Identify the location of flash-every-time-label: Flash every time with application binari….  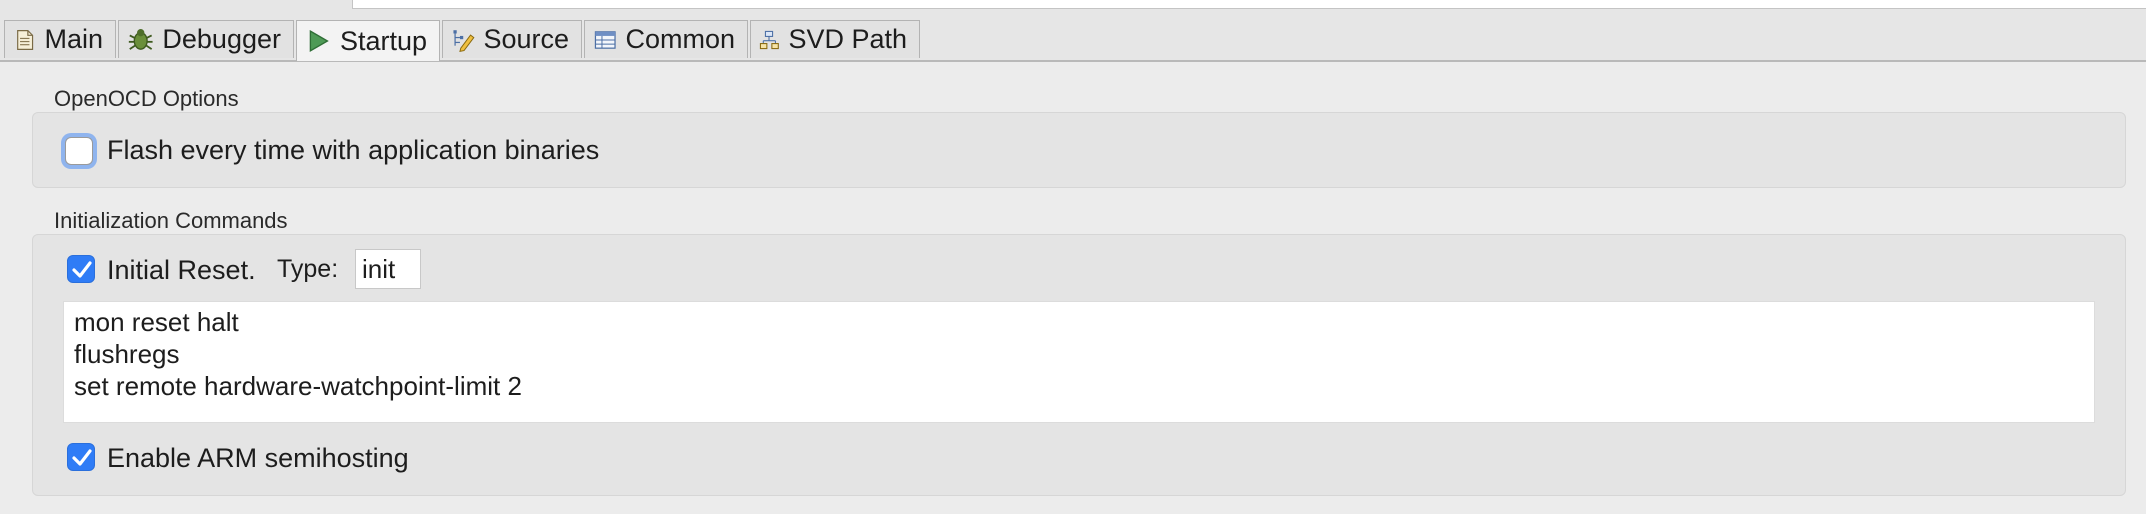
(353, 150).